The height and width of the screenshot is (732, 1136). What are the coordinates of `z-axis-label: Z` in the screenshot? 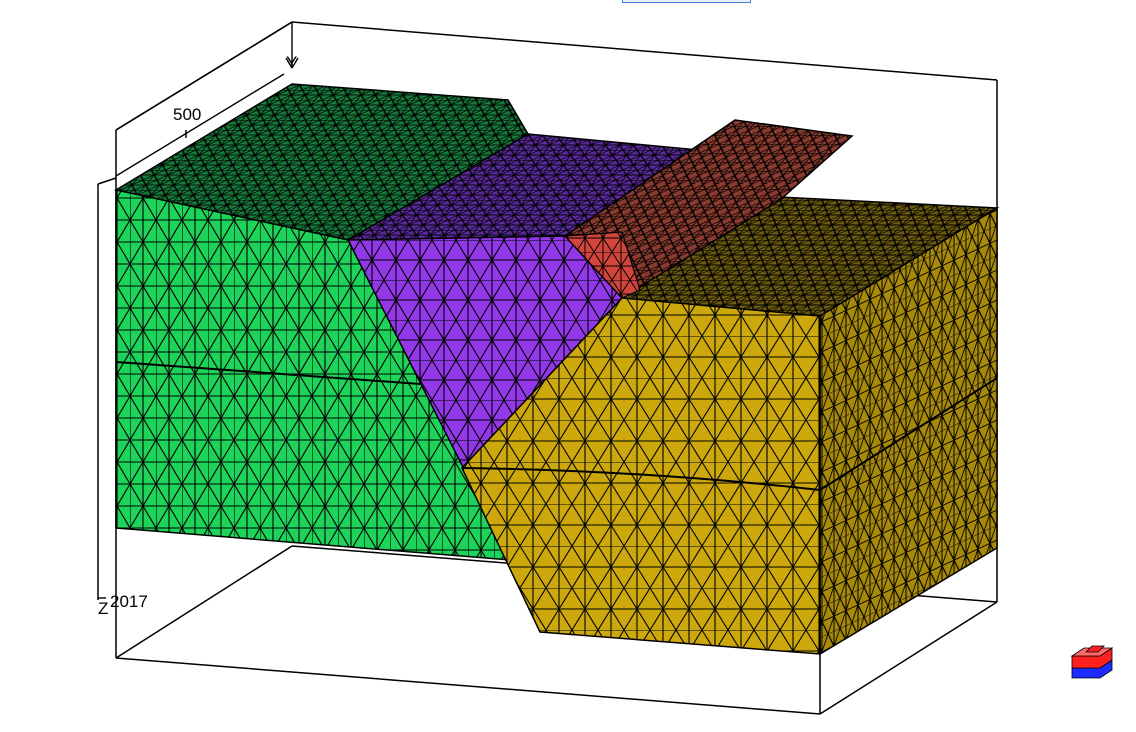 It's located at (103, 608).